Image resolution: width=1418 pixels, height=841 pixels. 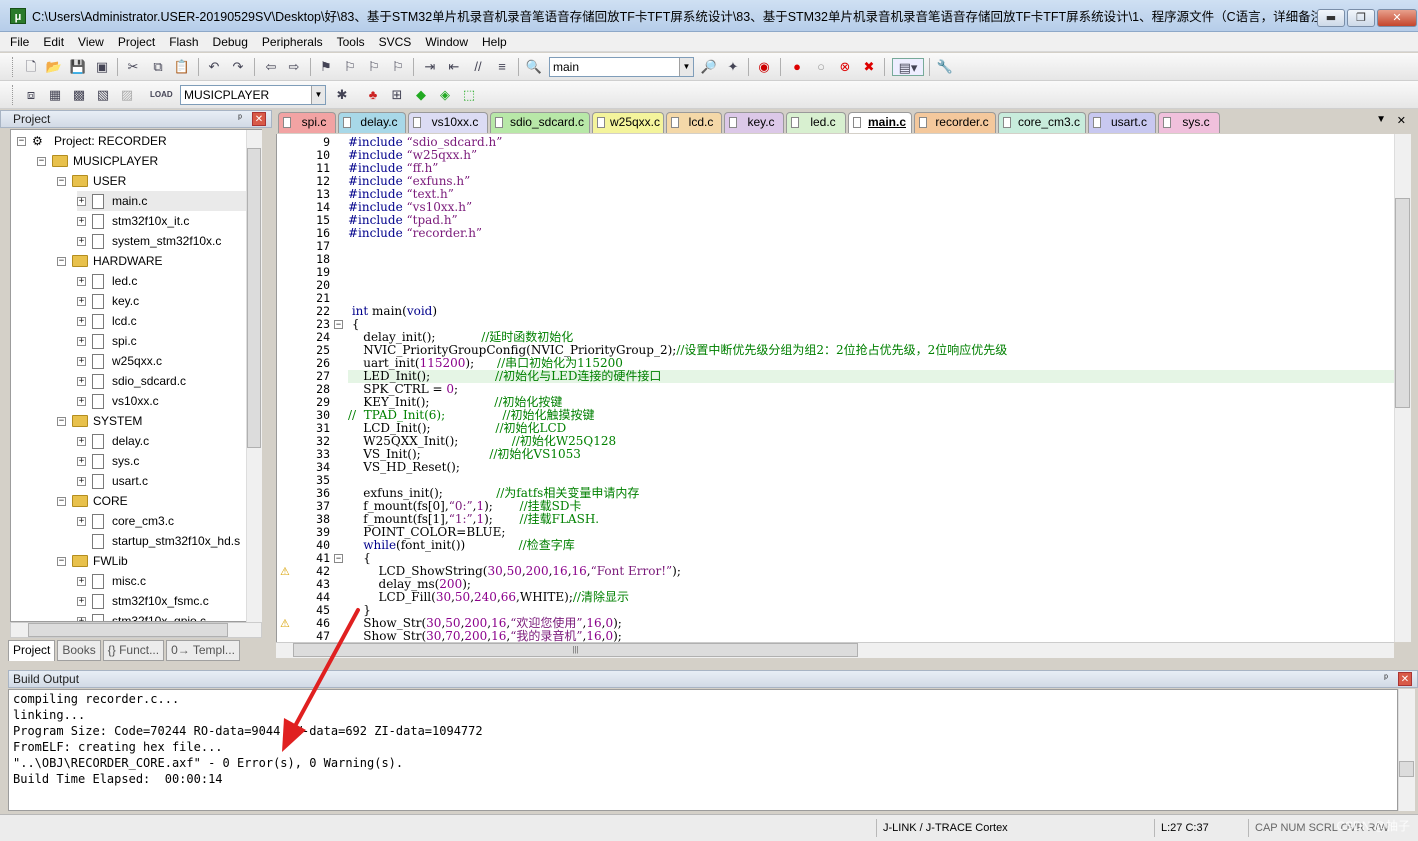 I want to click on bookmark-clear-icon: ⚐, so click(x=398, y=67).